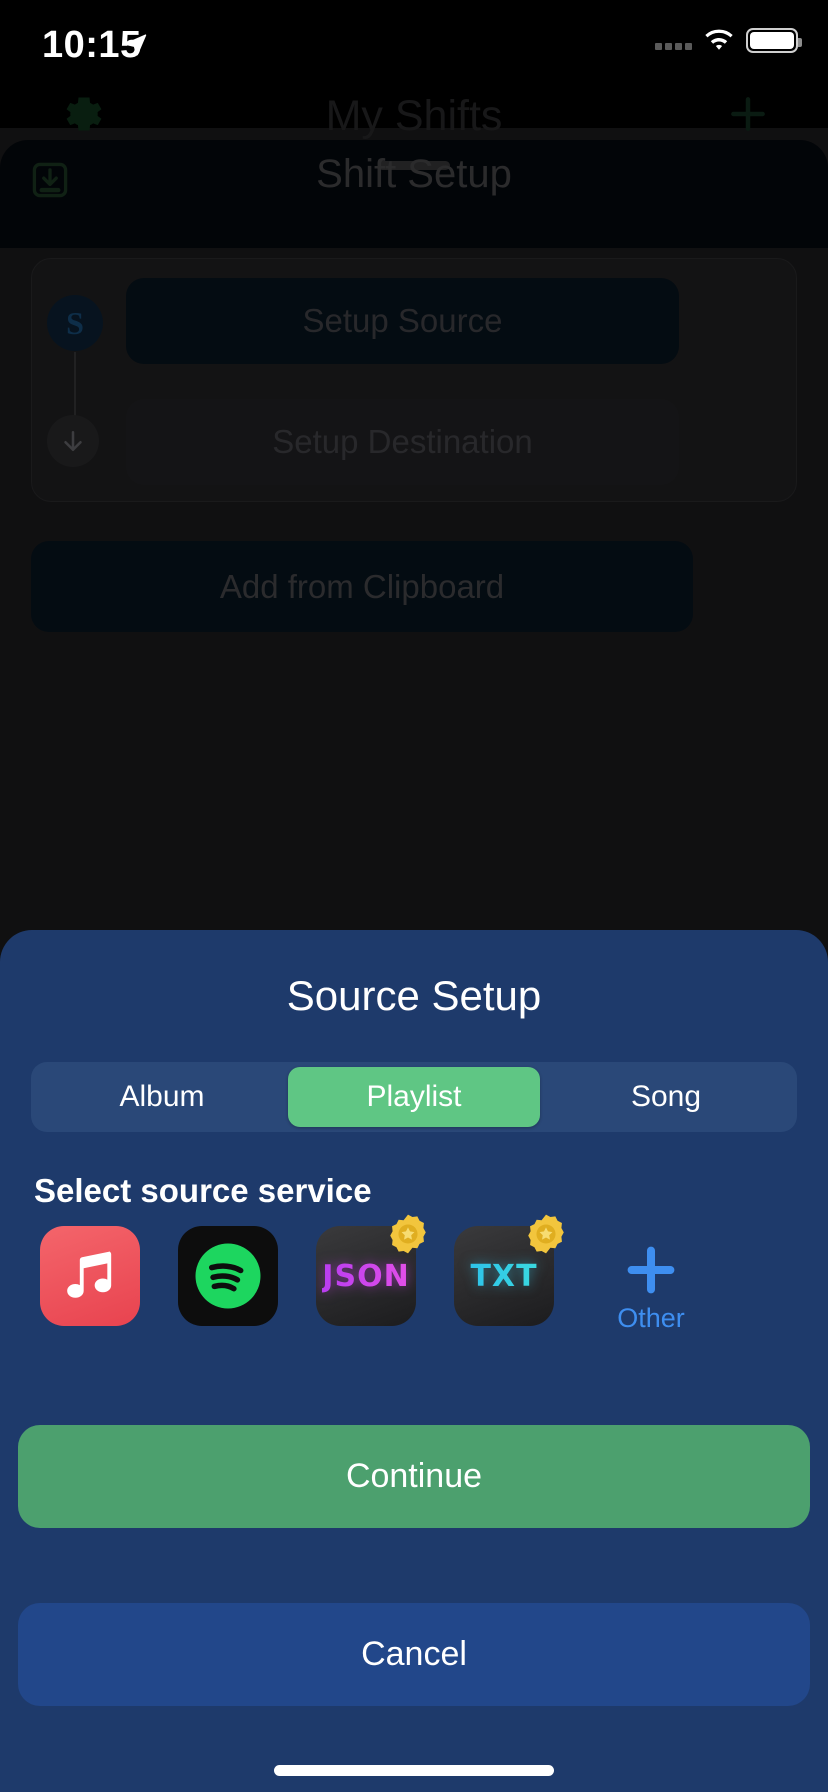  I want to click on service-json: JSON, so click(371, 1270).